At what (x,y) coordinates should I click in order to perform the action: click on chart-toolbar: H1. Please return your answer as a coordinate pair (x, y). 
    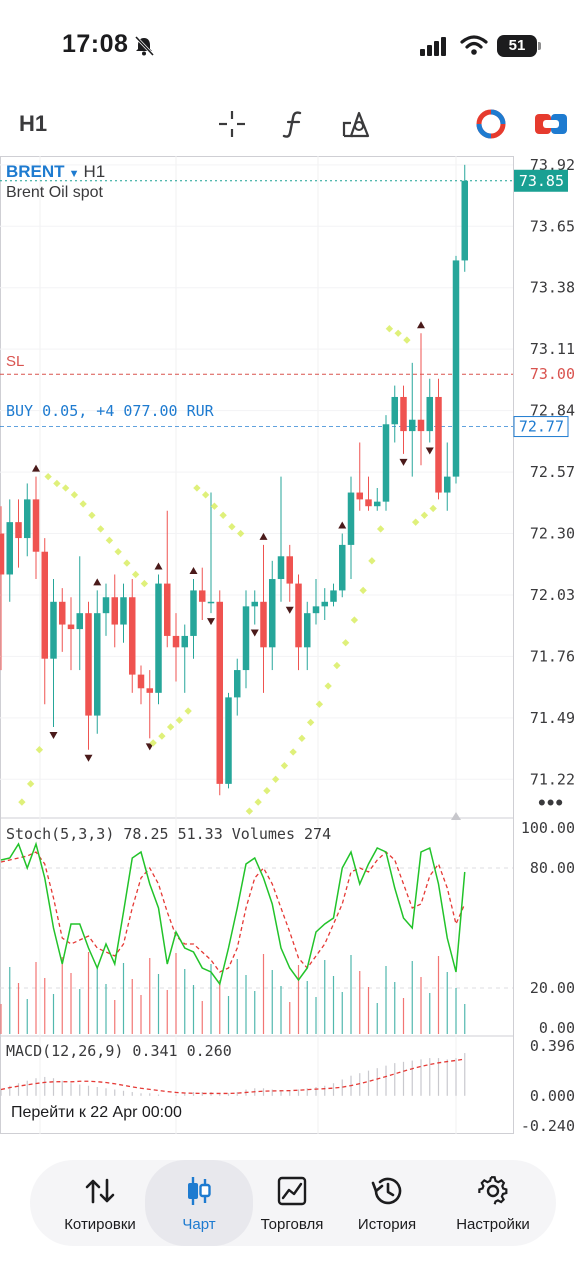
    Looking at the image, I should click on (294, 124).